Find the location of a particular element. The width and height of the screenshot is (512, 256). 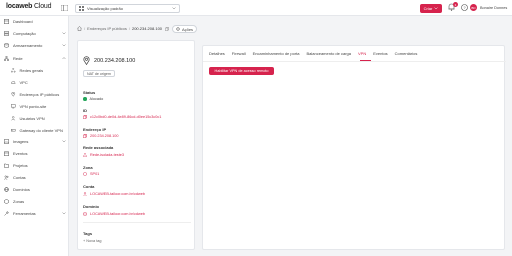

tab-encaminhamento: Encaminhamento de porta is located at coordinates (276, 53).